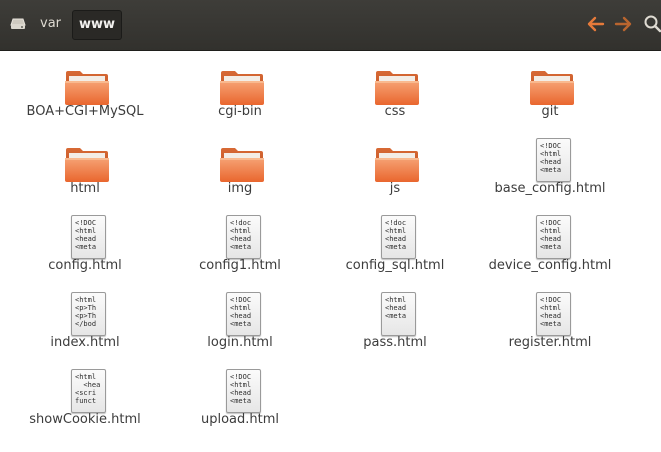 This screenshot has width=661, height=452. Describe the element at coordinates (550, 188) in the screenshot. I see `file-name-label: base_config.html` at that location.